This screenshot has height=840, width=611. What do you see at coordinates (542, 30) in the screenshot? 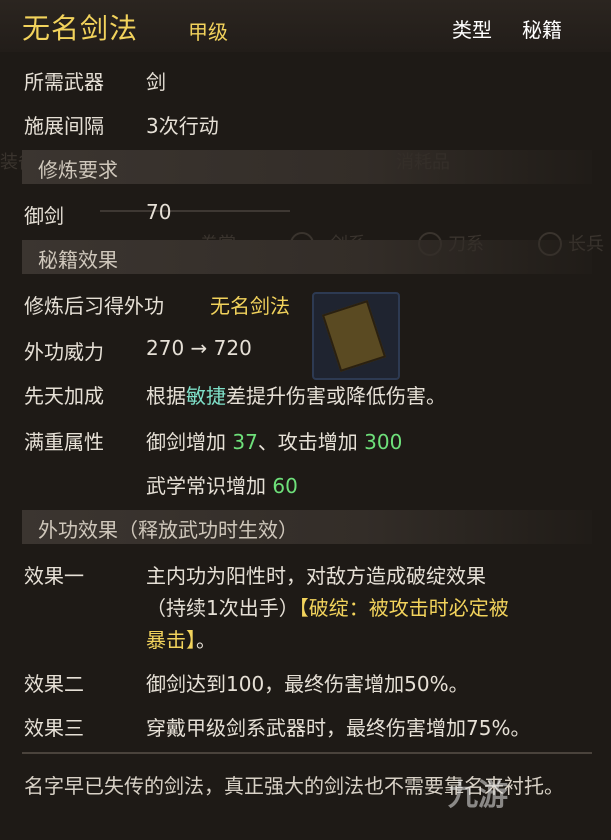
I see `type-value: 秘籍` at bounding box center [542, 30].